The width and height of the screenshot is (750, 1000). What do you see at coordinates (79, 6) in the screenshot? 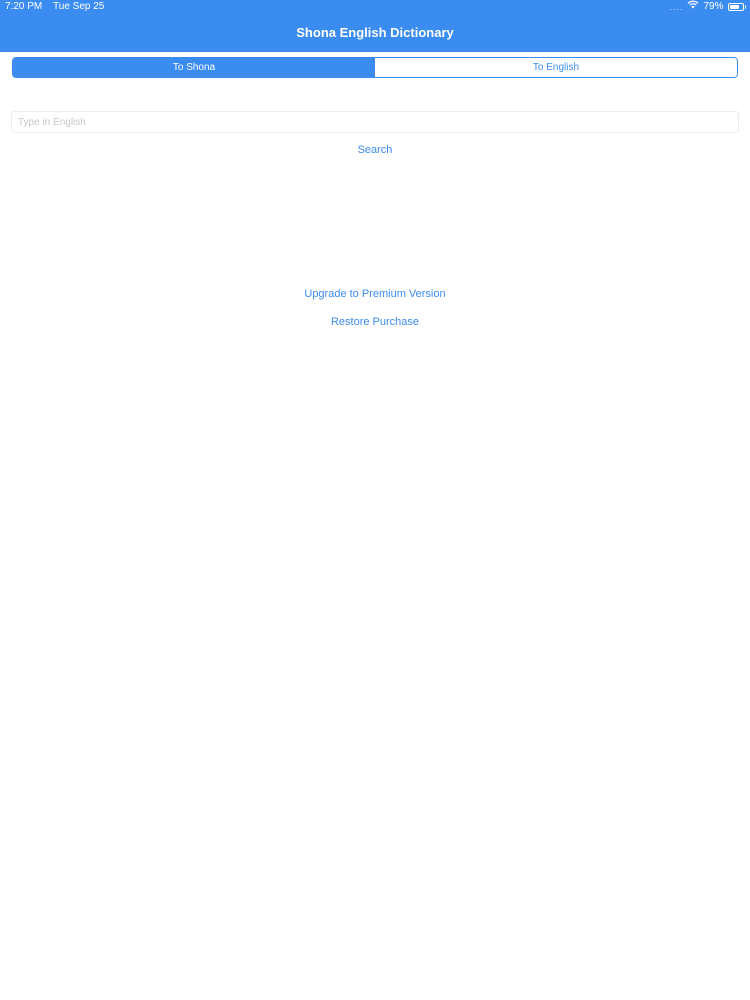
I see `status-date: Tue Sep 25` at bounding box center [79, 6].